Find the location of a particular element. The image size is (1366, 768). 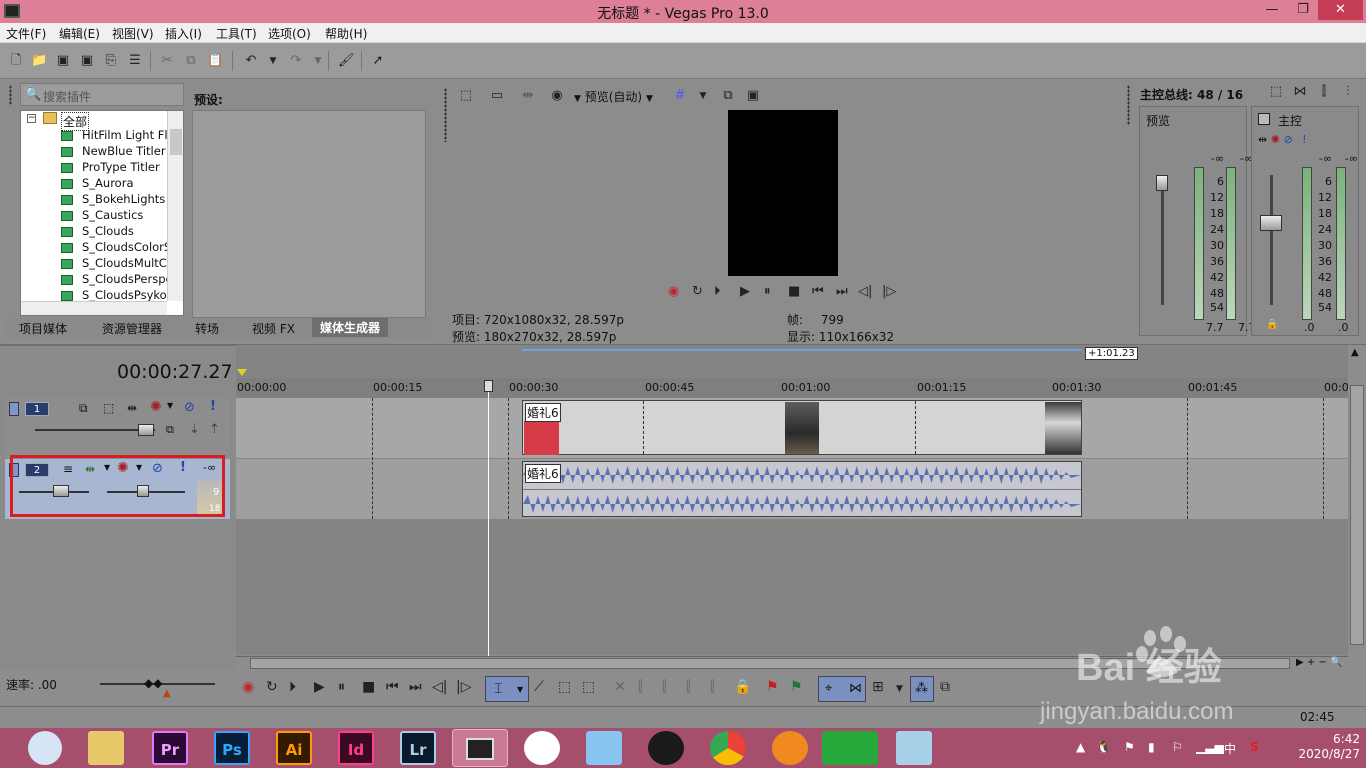

new-file-icon: 🗋 is located at coordinates (16, 61).